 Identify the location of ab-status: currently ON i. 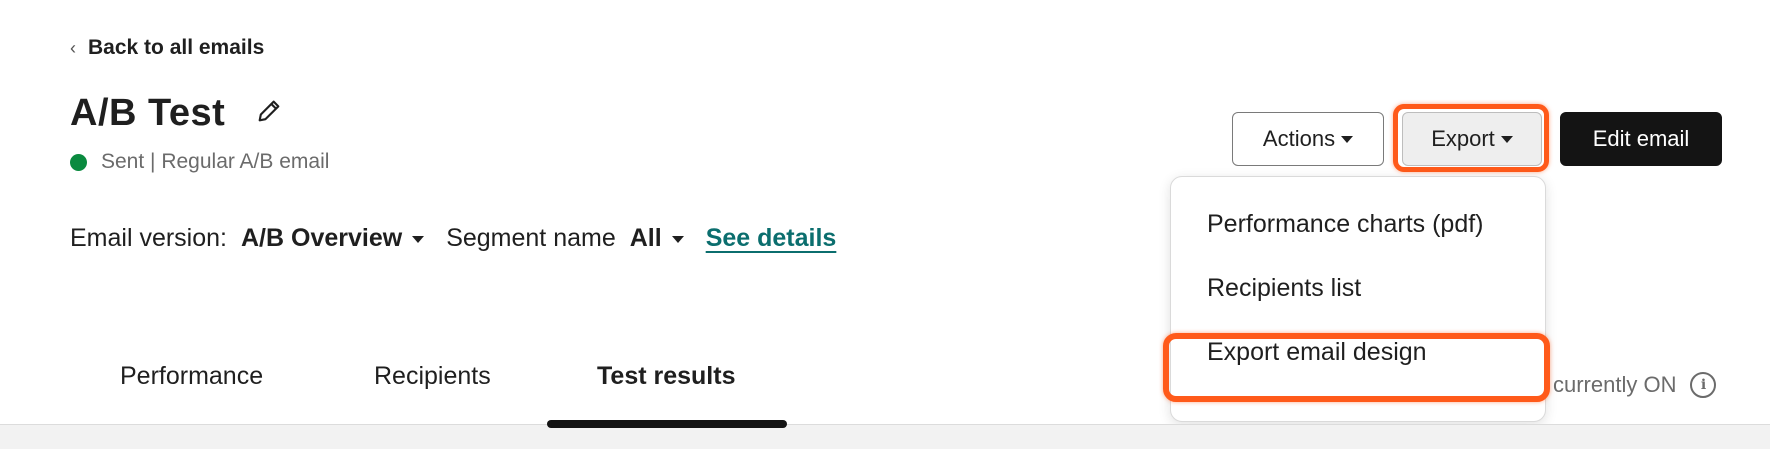
(1635, 385).